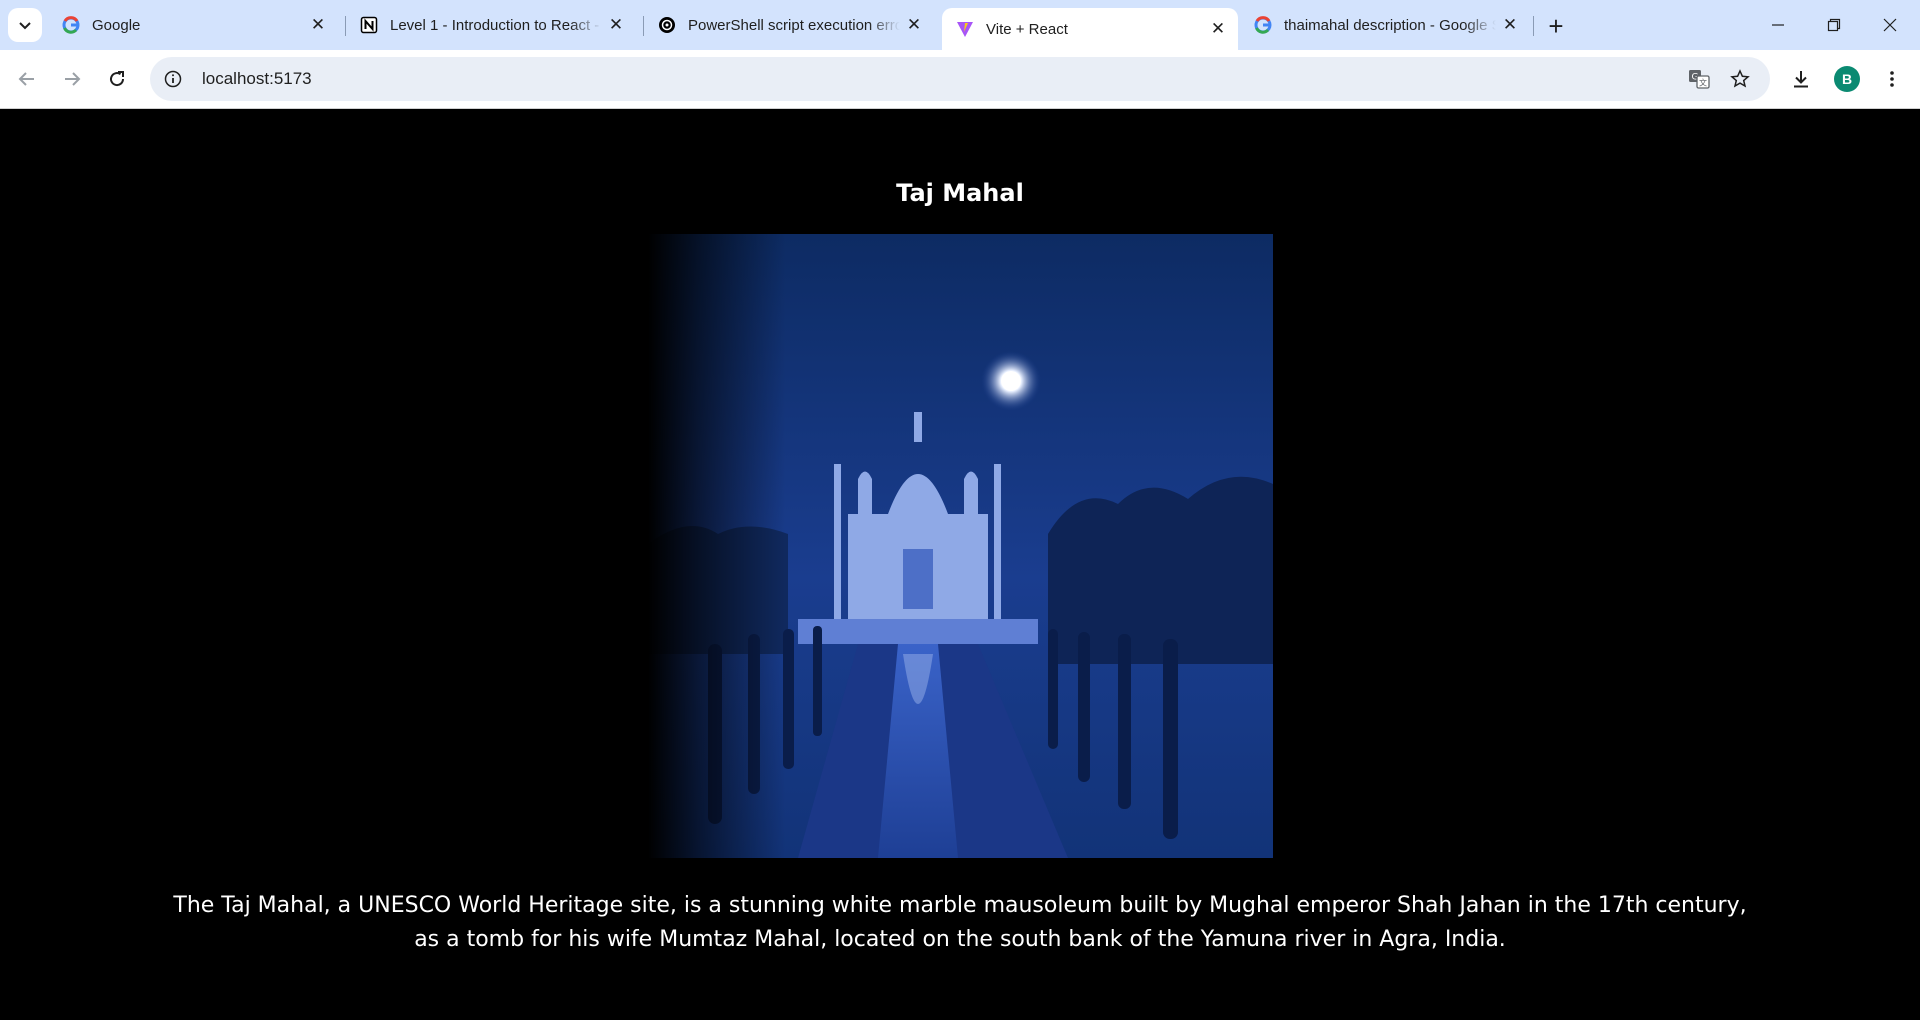 The height and width of the screenshot is (1020, 1920). I want to click on site-info-icon, so click(173, 79).